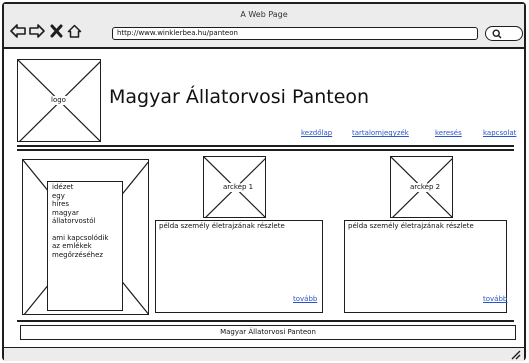 The height and width of the screenshot is (363, 529). I want to click on memory-line: megőrzéséhez, so click(78, 254).